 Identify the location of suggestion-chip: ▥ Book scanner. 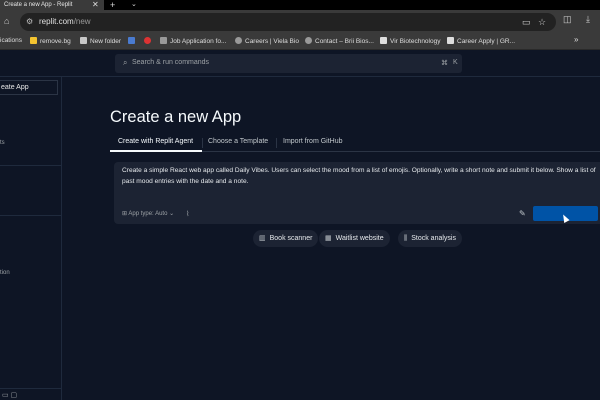
(286, 238).